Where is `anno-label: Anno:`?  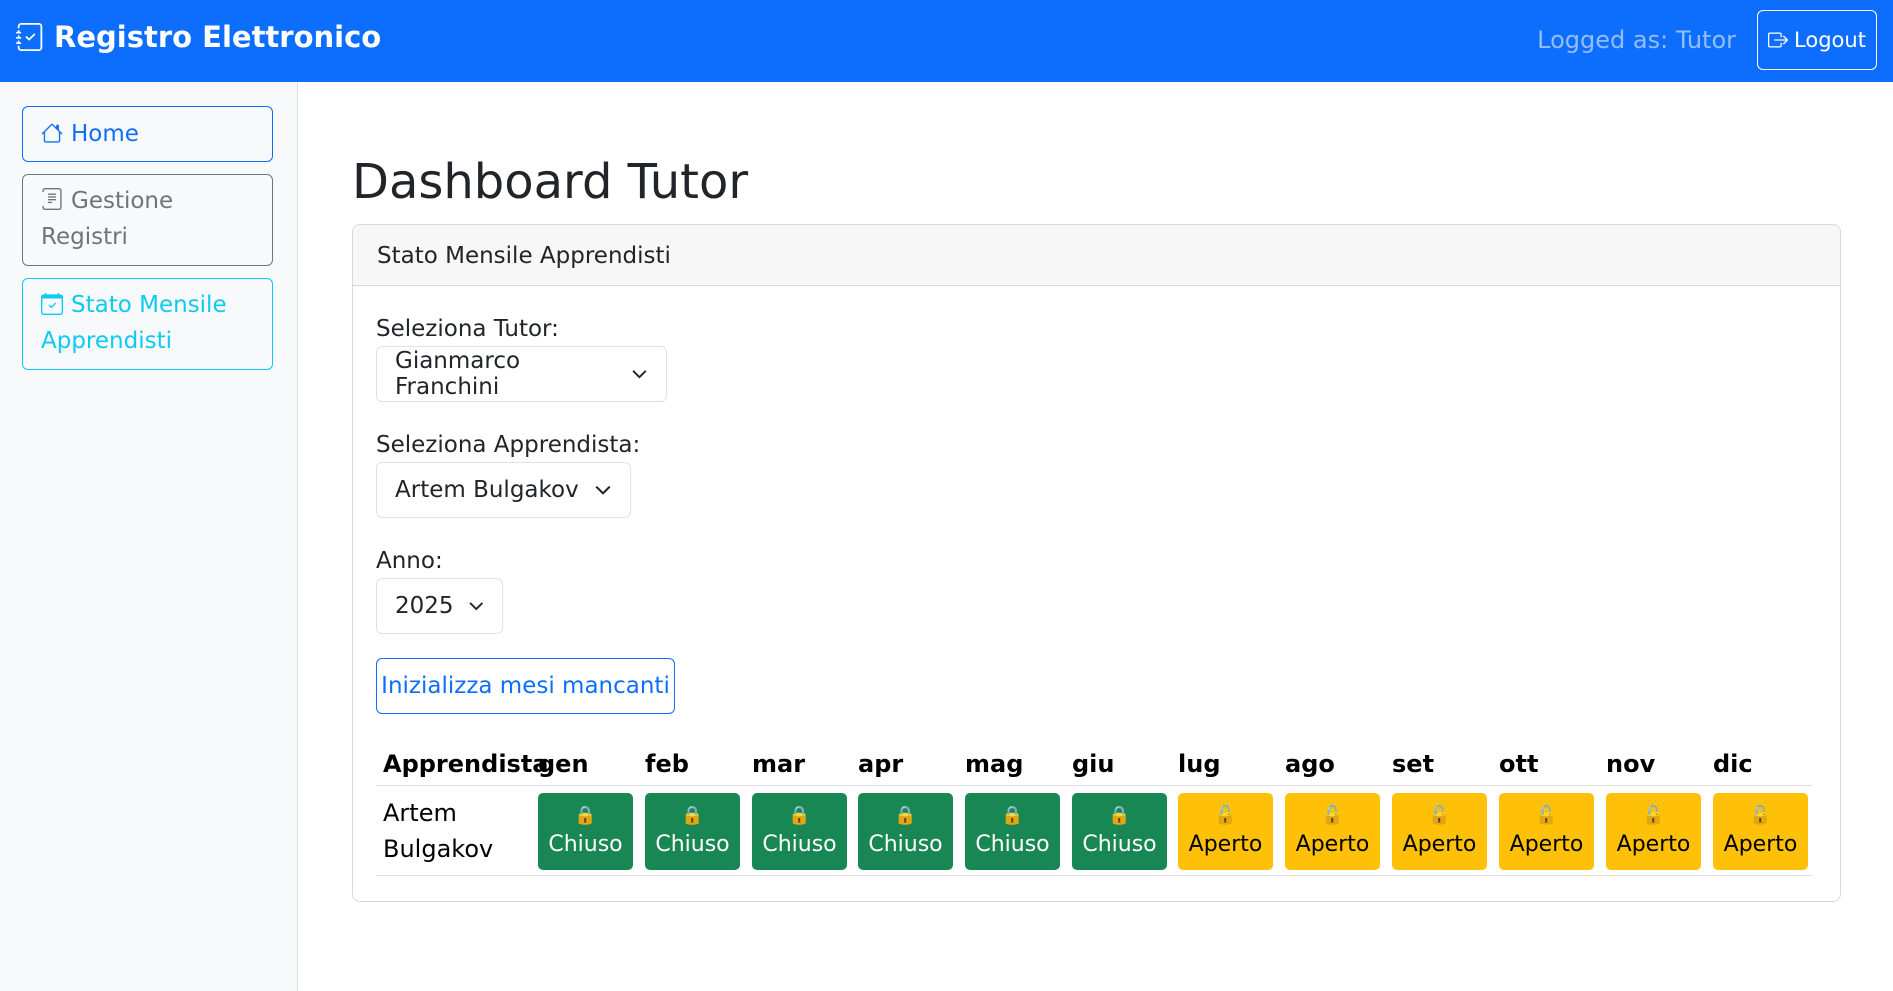 anno-label: Anno: is located at coordinates (409, 561).